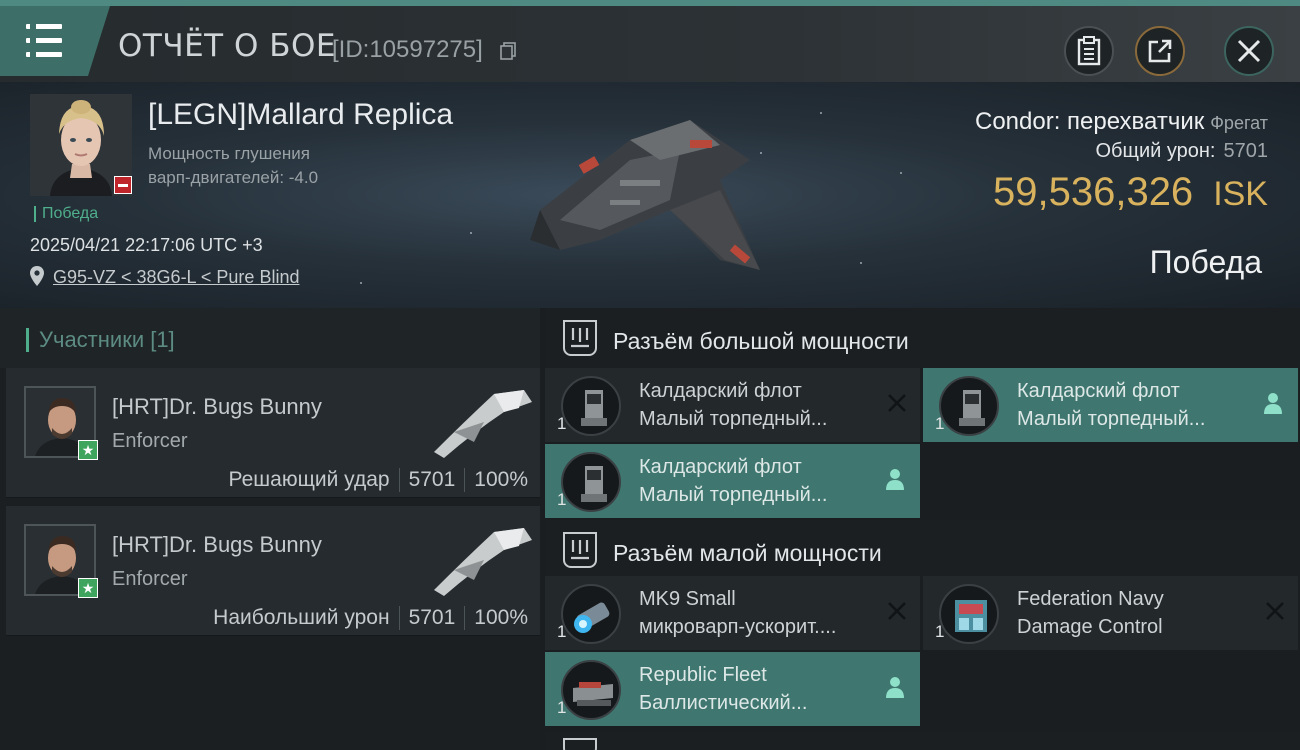 This screenshot has height=750, width=1300. Describe the element at coordinates (176, 277) in the screenshot. I see `kill-location-link: G95-VZ < 38G6-L < Pure Blind` at that location.